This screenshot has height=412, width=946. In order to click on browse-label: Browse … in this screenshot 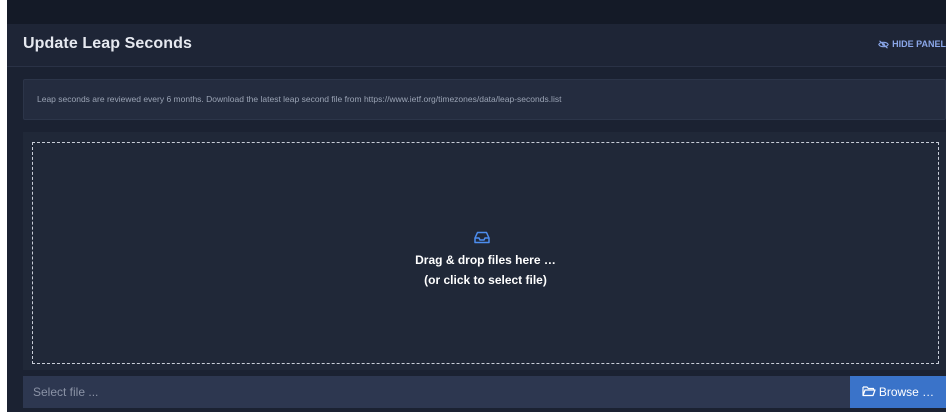, I will do `click(906, 392)`.